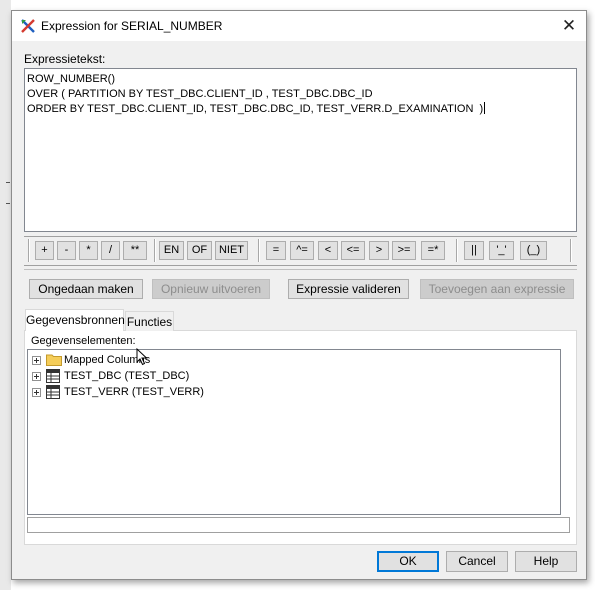 The image size is (595, 590). Describe the element at coordinates (171, 250) in the screenshot. I see `and-button: EN` at that location.